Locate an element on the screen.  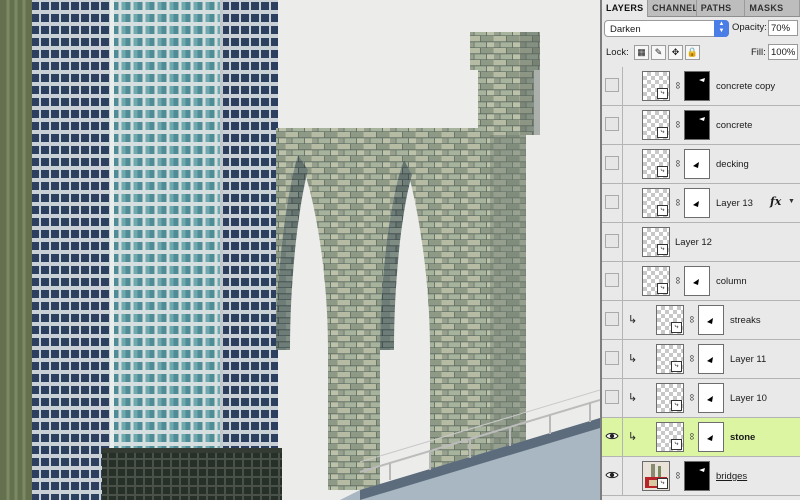
layer-name: streaks is located at coordinates (745, 320).